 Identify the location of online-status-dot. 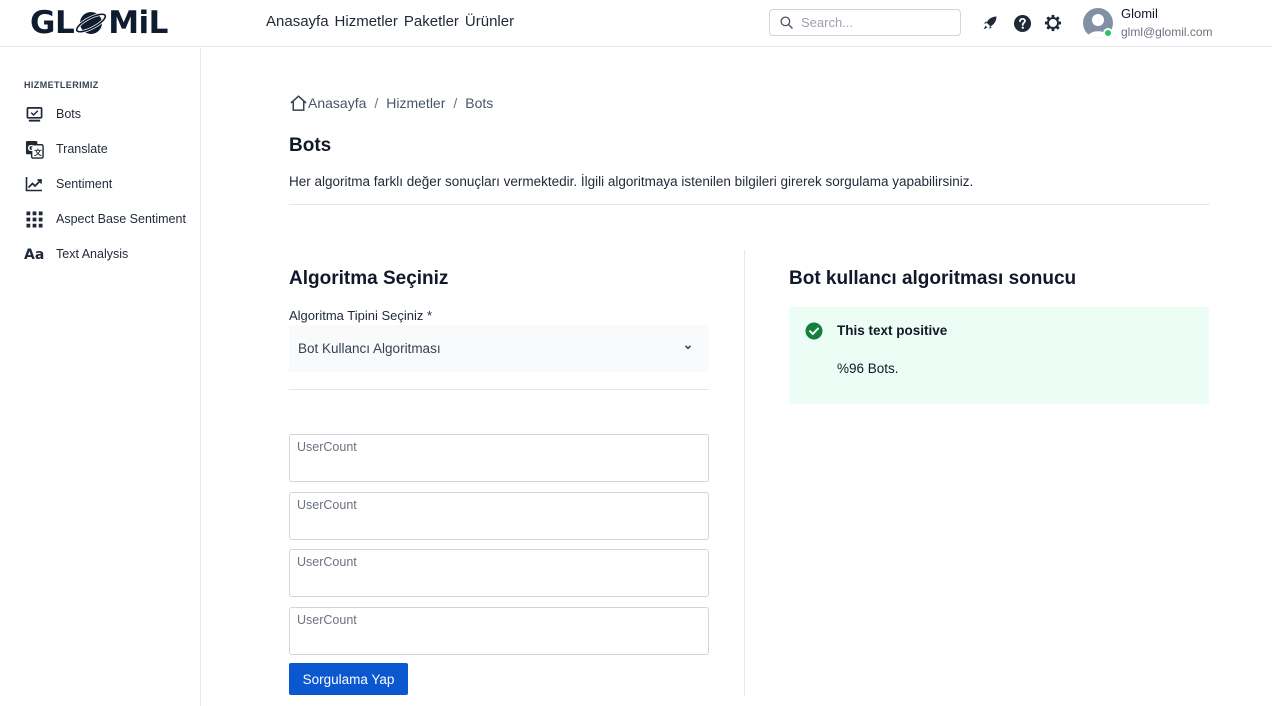
(1108, 33).